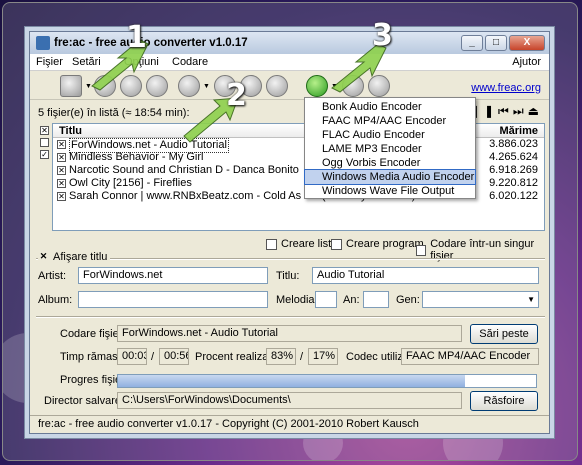  I want to click on annotation-arrows, so click(239, 91).